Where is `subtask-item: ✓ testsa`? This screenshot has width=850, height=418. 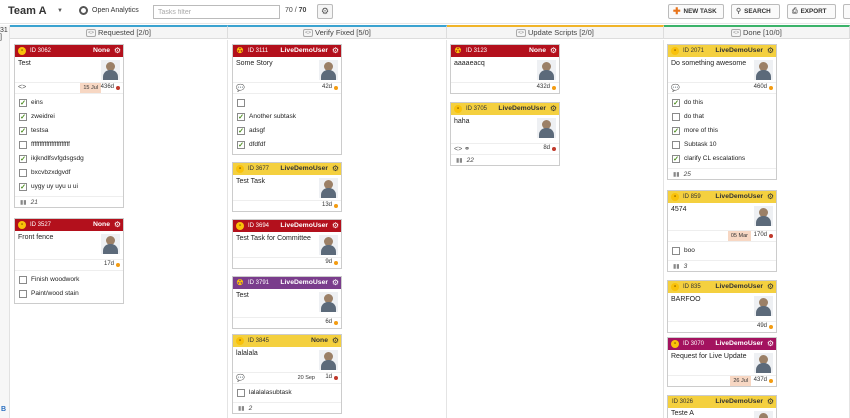
subtask-item: ✓ testsa is located at coordinates (69, 131).